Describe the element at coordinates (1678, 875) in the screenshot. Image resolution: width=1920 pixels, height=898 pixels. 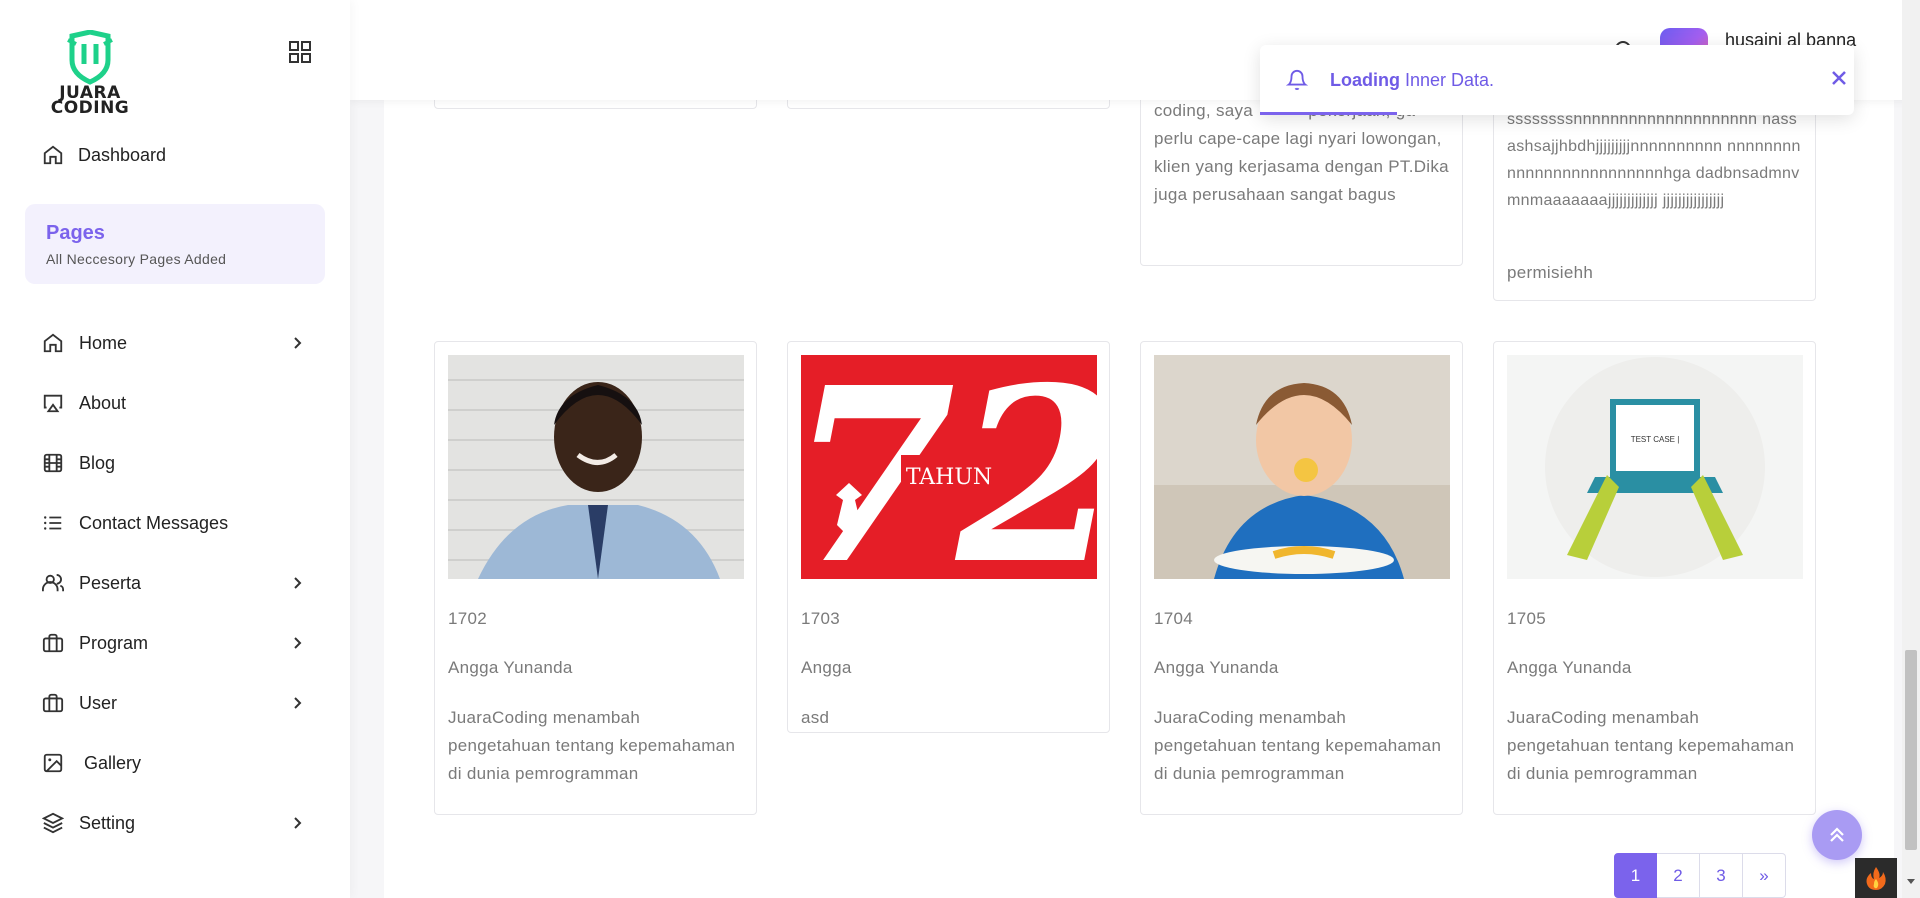
I see `page-2-button: 2` at that location.